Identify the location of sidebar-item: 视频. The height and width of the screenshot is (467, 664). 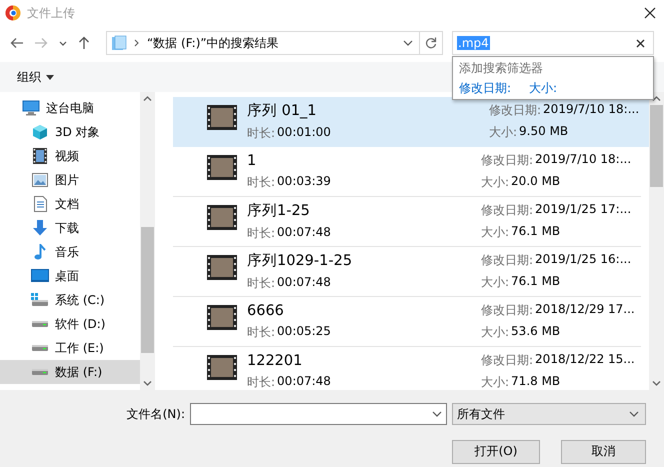
(70, 156).